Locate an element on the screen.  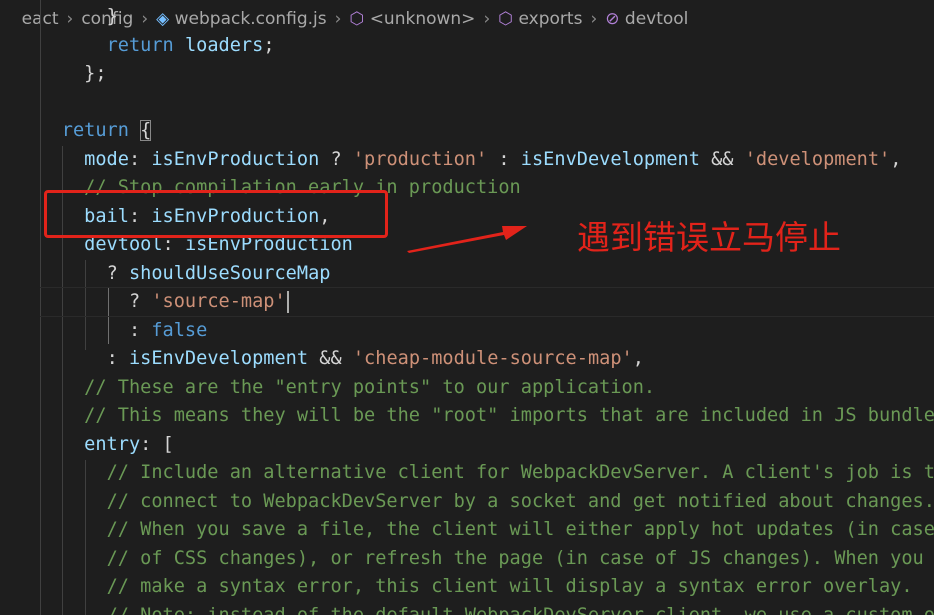
arrow-icon is located at coordinates (467, 239).